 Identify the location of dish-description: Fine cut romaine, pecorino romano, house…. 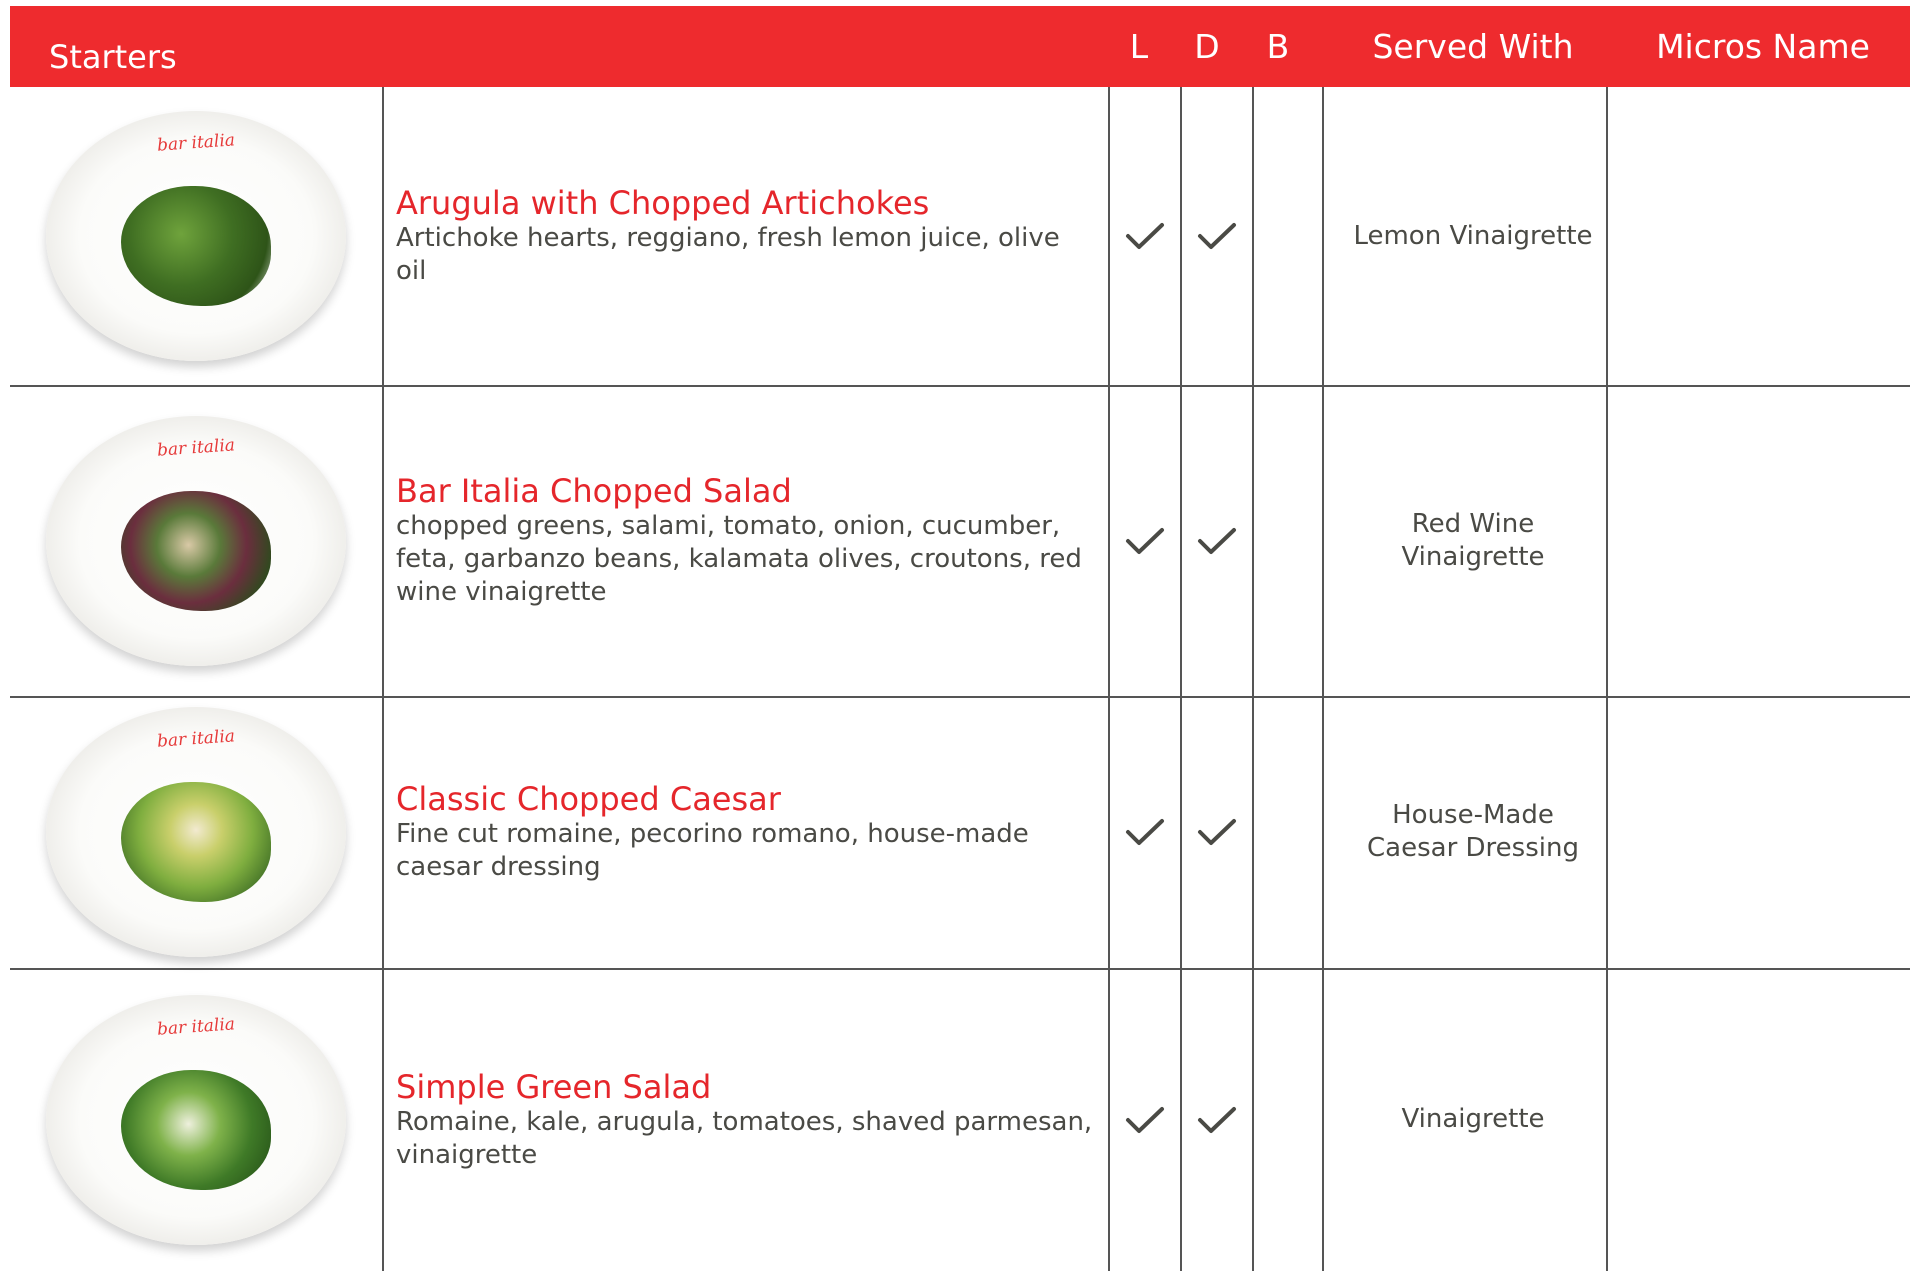
(712, 850).